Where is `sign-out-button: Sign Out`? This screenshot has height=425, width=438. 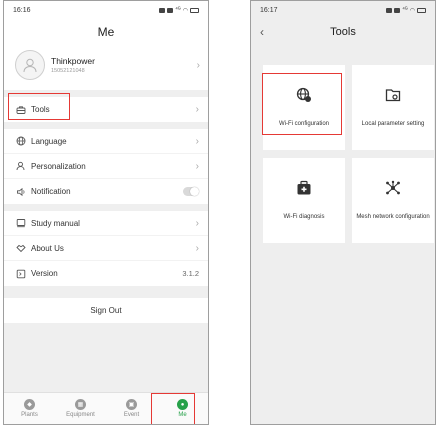 sign-out-button: Sign Out is located at coordinates (106, 310).